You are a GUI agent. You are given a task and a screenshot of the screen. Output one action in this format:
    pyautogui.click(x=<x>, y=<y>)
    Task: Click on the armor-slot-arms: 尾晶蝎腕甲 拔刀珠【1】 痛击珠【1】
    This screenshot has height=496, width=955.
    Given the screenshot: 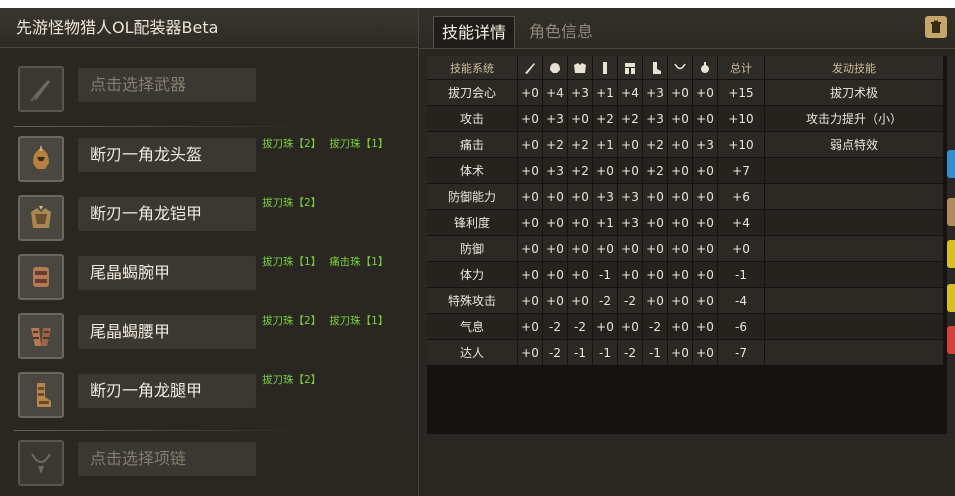 What is the action you would take?
    pyautogui.click(x=214, y=278)
    